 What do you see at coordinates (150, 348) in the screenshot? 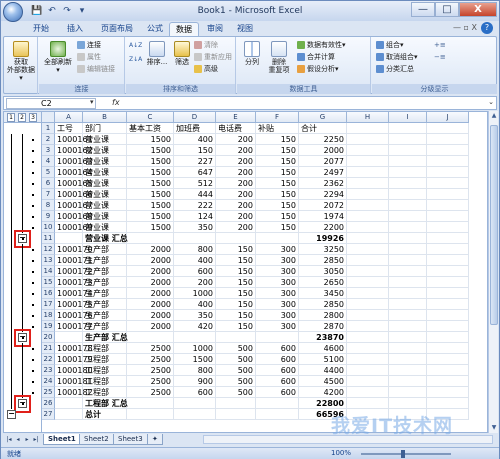
I see `cell: 2500` at bounding box center [150, 348].